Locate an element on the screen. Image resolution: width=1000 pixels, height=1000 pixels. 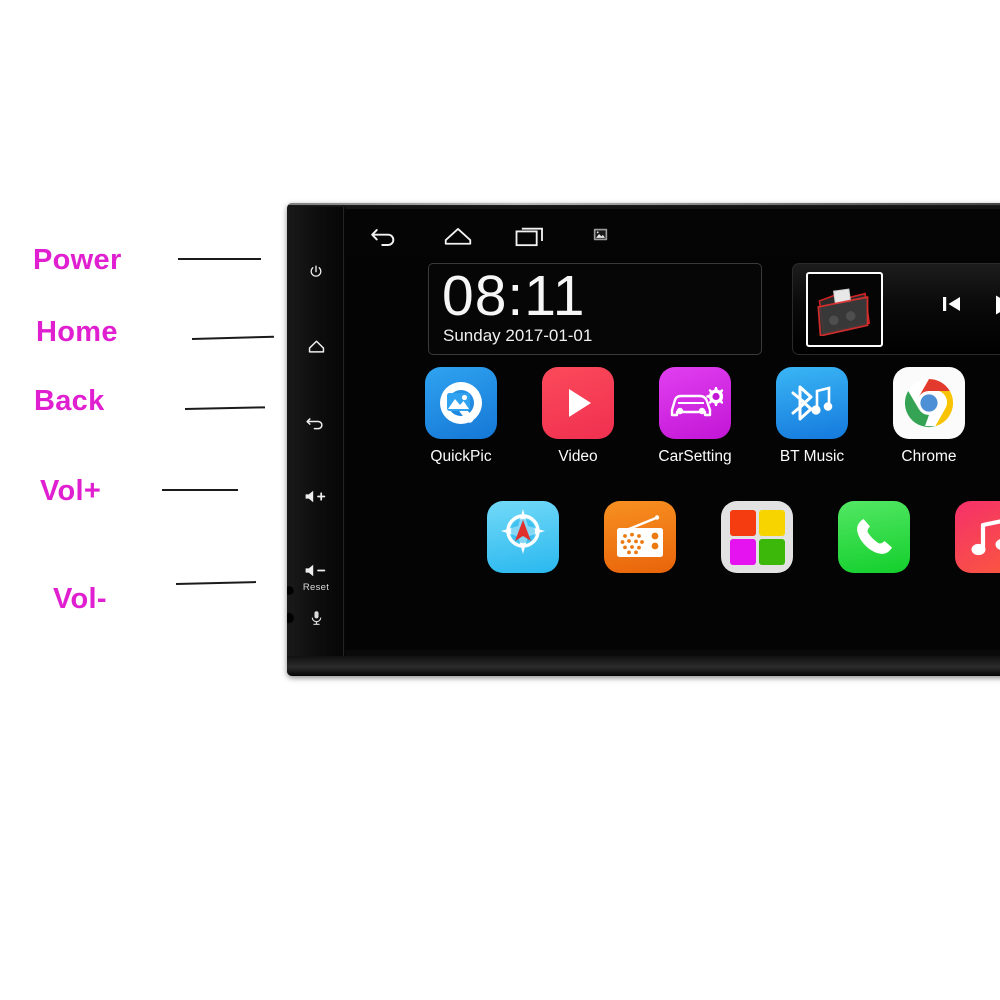
leader-line-power is located at coordinates (219, 259).